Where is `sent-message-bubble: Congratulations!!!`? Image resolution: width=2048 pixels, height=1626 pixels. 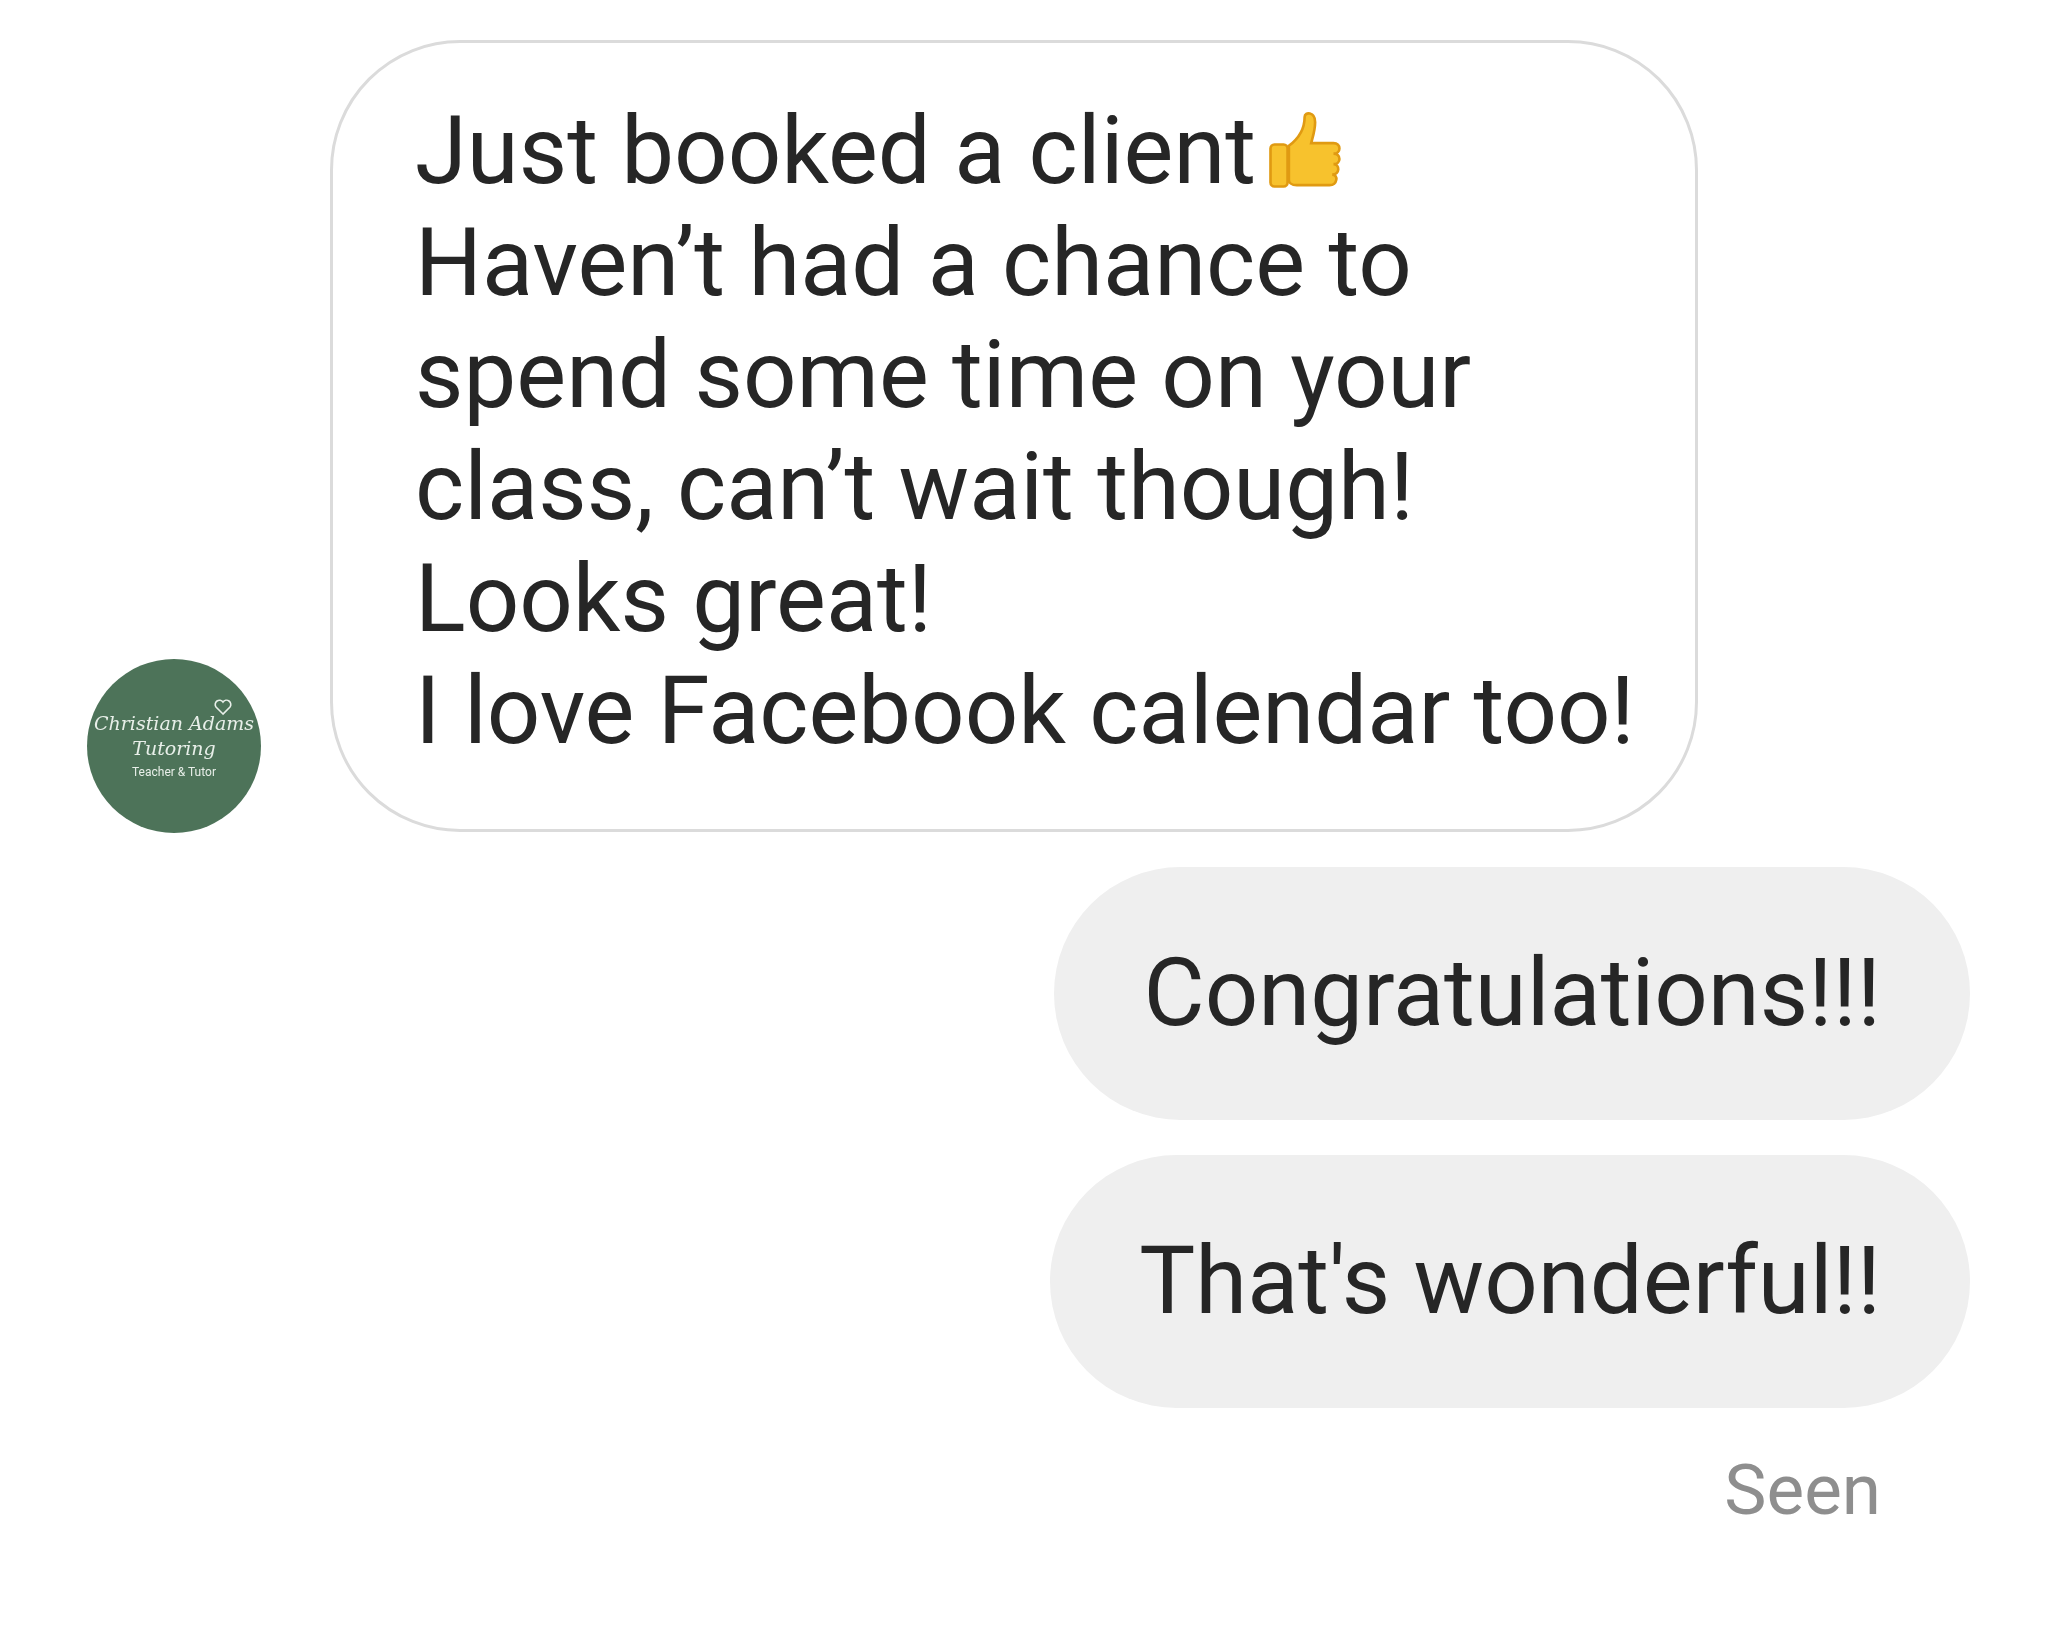
sent-message-bubble: Congratulations!!! is located at coordinates (1512, 993).